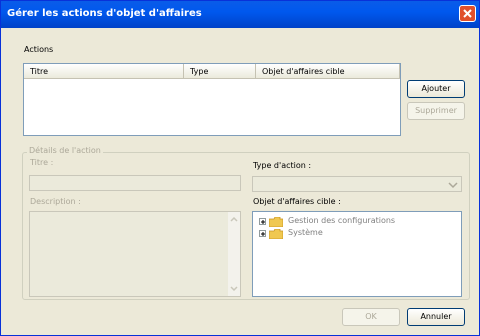  What do you see at coordinates (135, 254) in the screenshot?
I see `description-textarea` at bounding box center [135, 254].